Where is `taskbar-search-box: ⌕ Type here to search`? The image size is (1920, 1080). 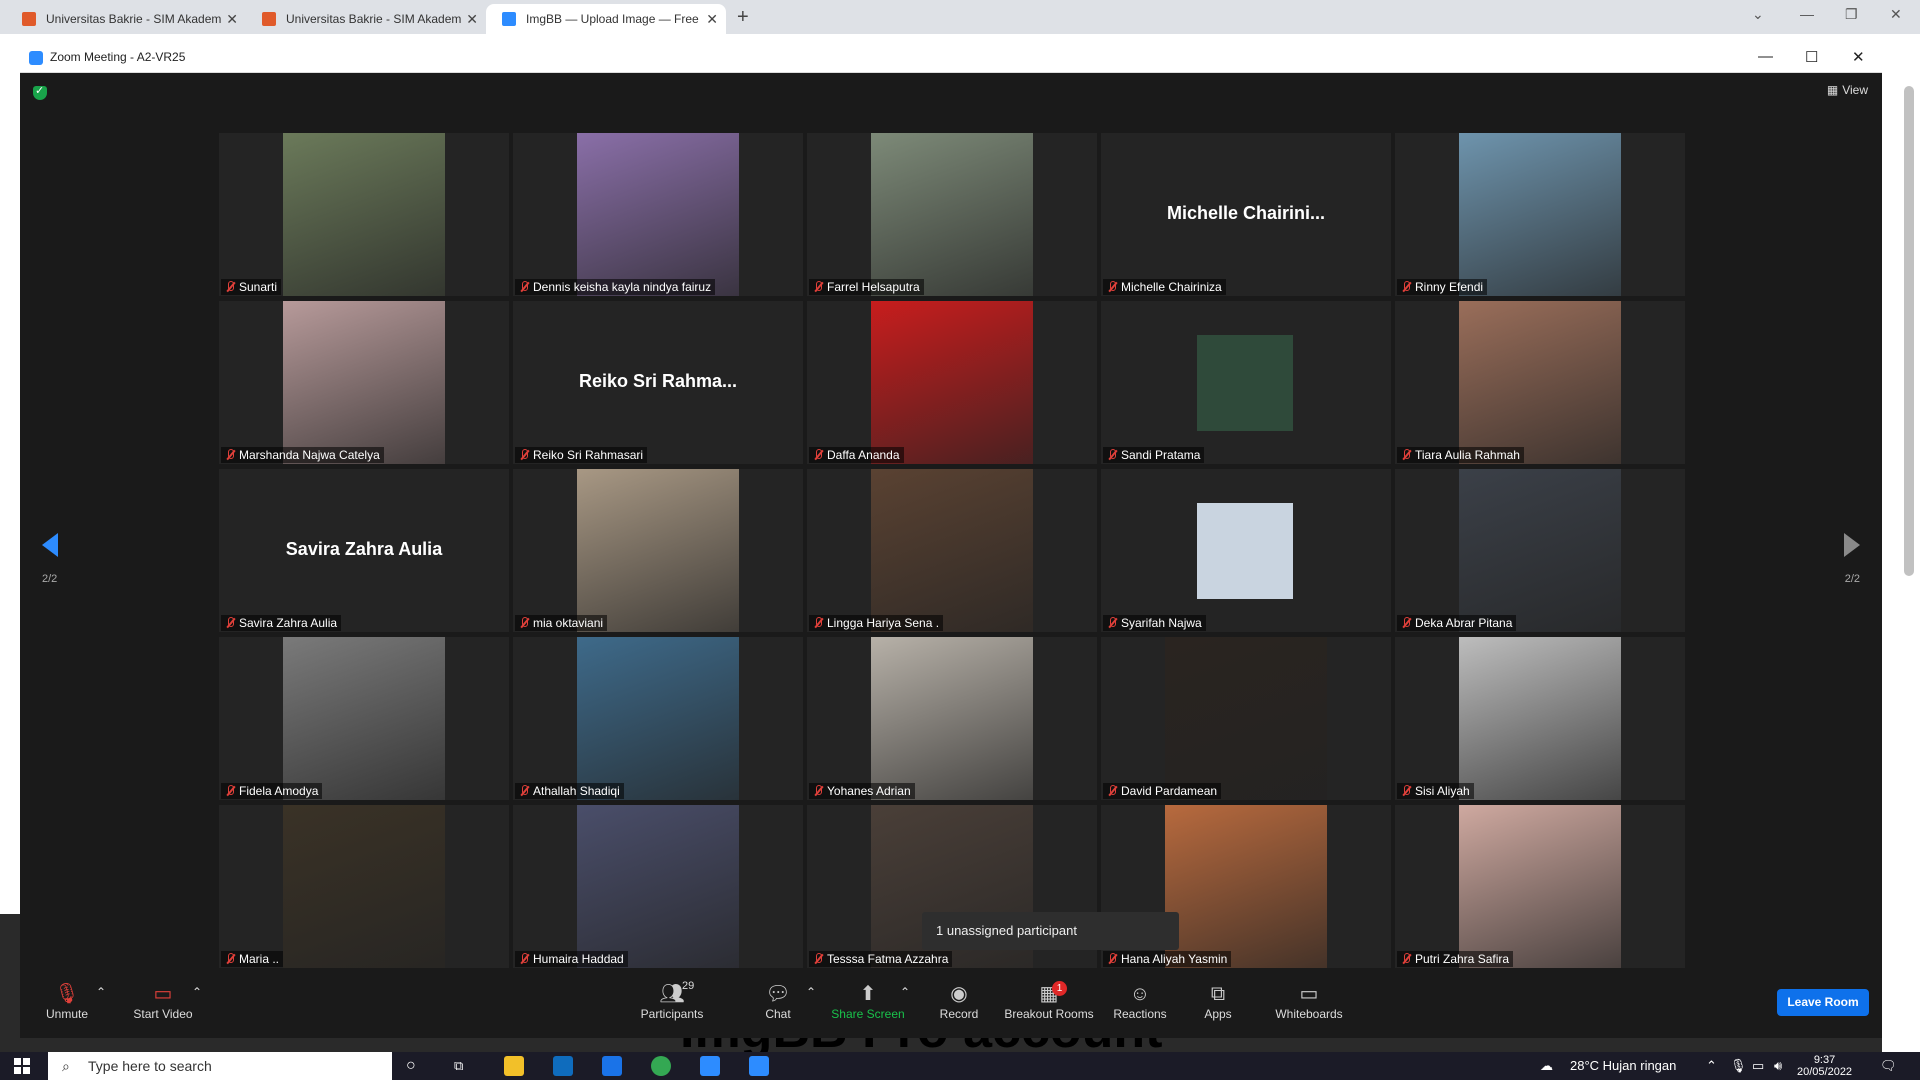
taskbar-search-box: ⌕ Type here to search is located at coordinates (220, 1066).